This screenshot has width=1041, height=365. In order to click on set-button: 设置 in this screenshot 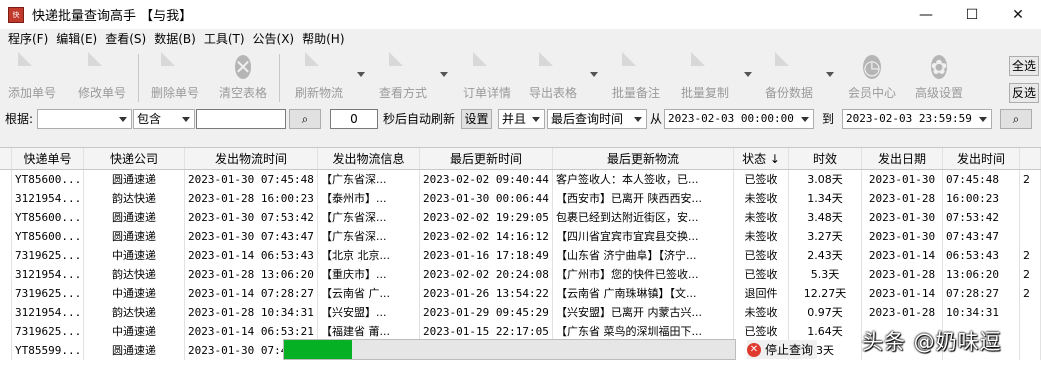, I will do `click(476, 119)`.